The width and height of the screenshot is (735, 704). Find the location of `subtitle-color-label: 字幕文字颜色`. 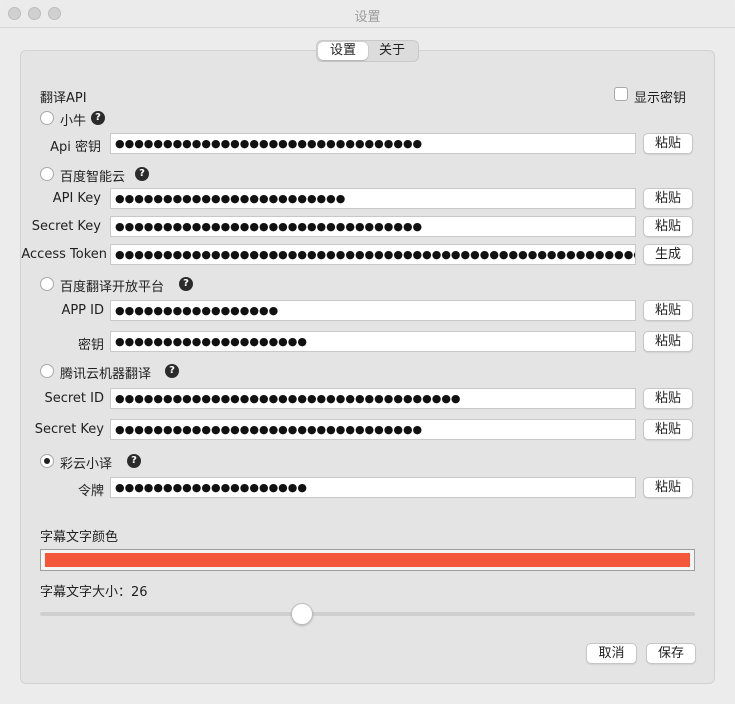

subtitle-color-label: 字幕文字颜色 is located at coordinates (79, 537).